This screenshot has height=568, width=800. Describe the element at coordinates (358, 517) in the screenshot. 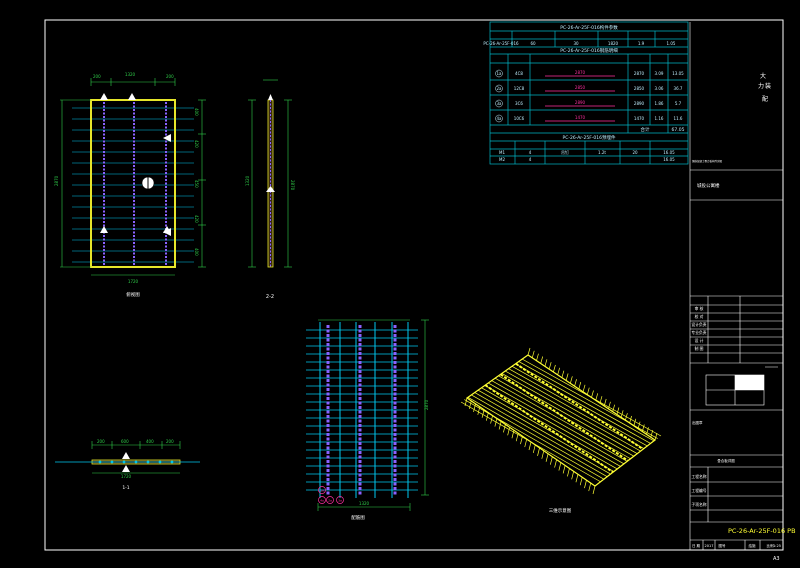

I see `rebar-view-label: 配筋图` at that location.